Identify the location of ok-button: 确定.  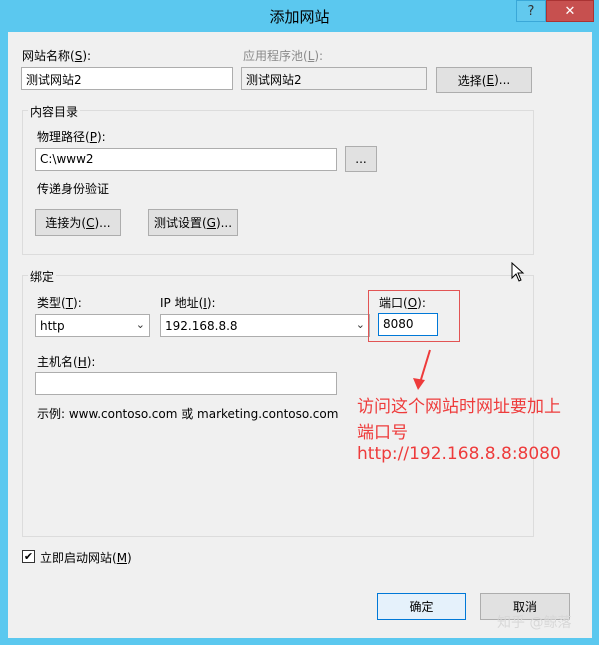
(421, 606).